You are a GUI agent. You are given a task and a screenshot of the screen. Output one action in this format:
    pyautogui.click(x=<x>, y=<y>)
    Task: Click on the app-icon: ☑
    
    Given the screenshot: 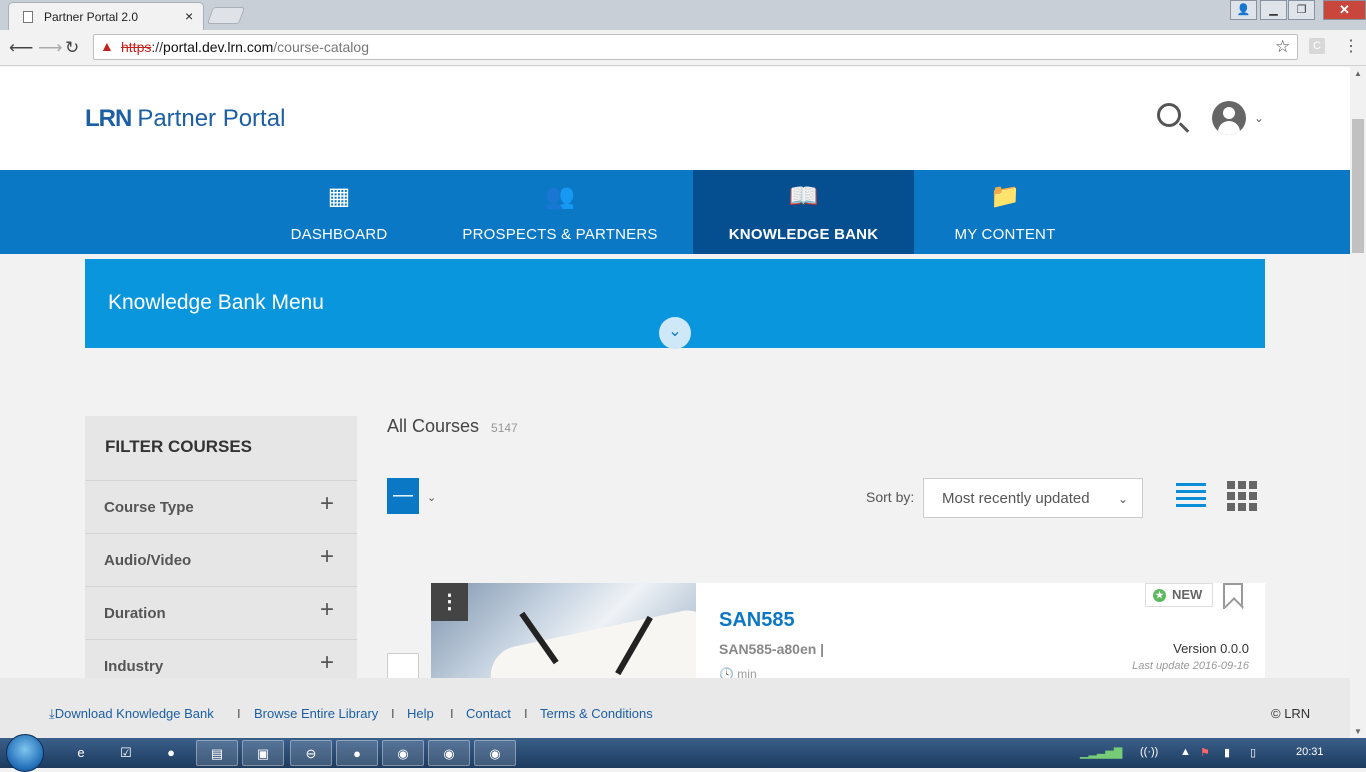 What is the action you would take?
    pyautogui.click(x=126, y=753)
    